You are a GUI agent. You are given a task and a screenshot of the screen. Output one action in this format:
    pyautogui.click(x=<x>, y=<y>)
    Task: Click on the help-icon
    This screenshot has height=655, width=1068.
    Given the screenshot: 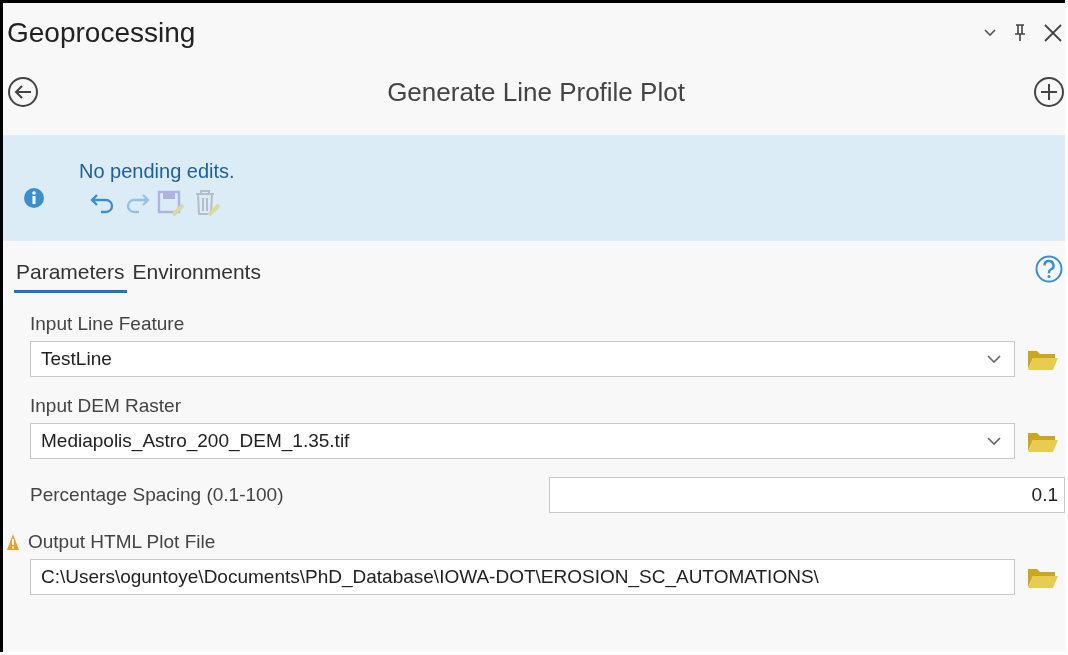 What is the action you would take?
    pyautogui.click(x=1049, y=269)
    